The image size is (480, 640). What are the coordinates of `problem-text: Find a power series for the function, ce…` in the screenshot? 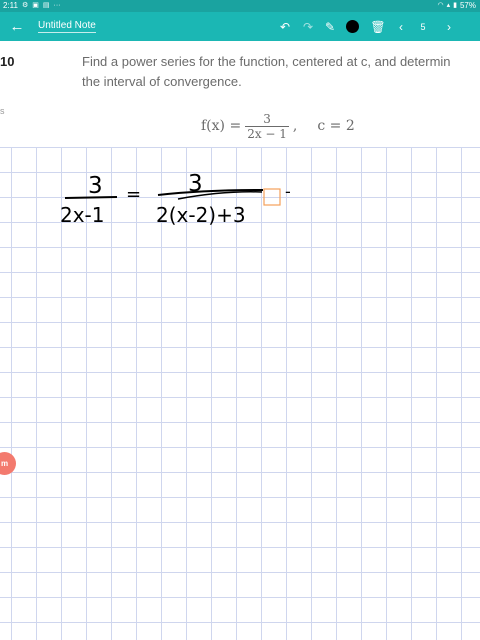 It's located at (281, 72).